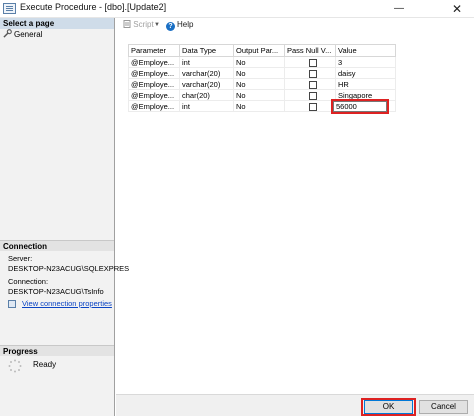  I want to click on connection-value: DESKTOP-N23ACUG\TsInfo, so click(56, 291).